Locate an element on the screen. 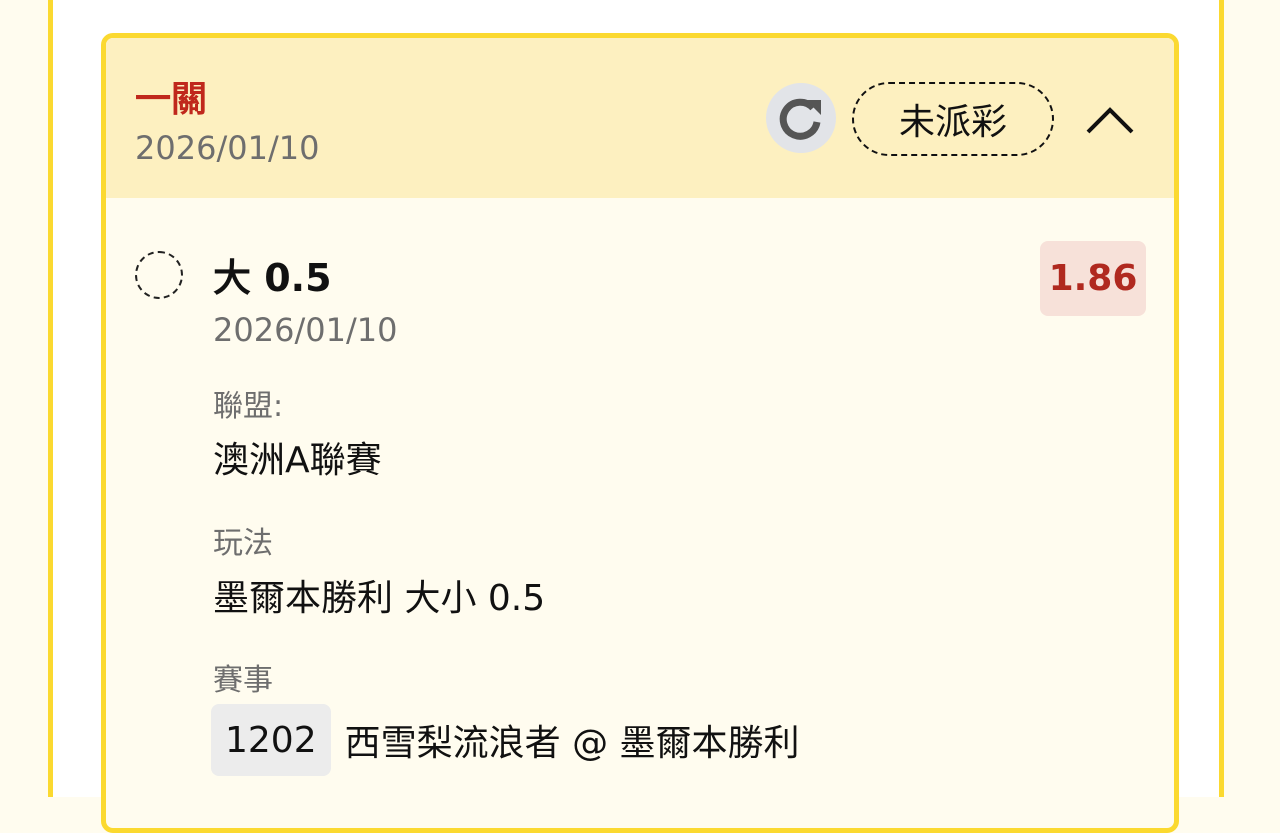 Image resolution: width=1280 pixels, height=833 pixels. selection-title: 大 0.5 is located at coordinates (272, 278).